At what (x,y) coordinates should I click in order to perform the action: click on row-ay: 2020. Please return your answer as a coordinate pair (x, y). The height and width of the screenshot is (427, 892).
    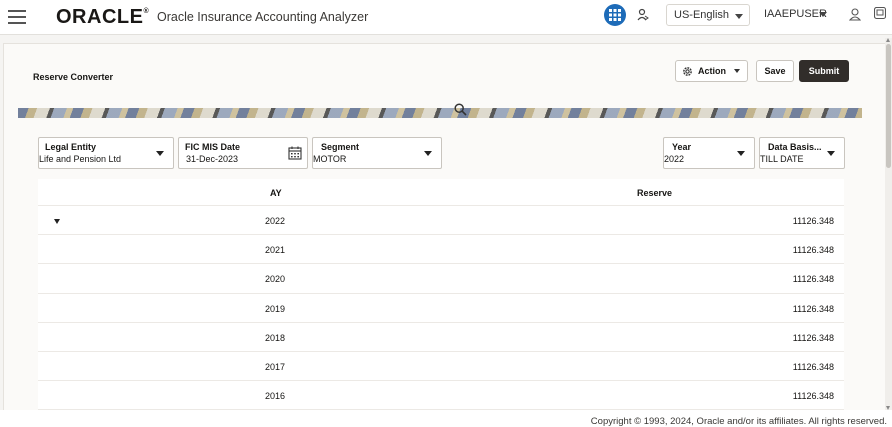
    Looking at the image, I should click on (275, 279).